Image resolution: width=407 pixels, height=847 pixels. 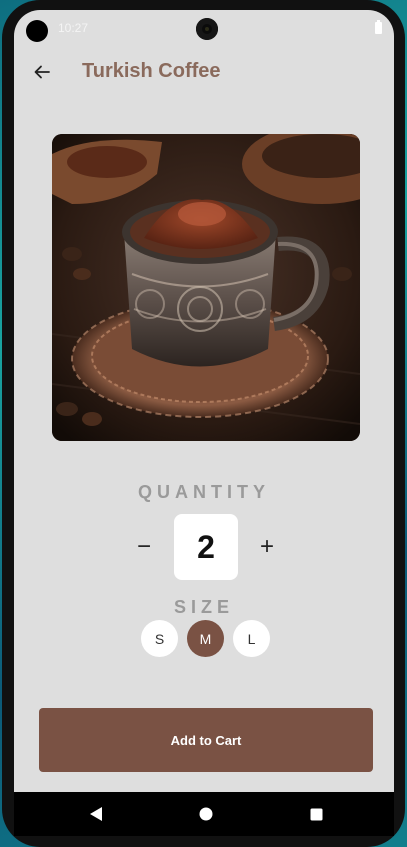 I want to click on circle-home-icon, so click(x=206, y=814).